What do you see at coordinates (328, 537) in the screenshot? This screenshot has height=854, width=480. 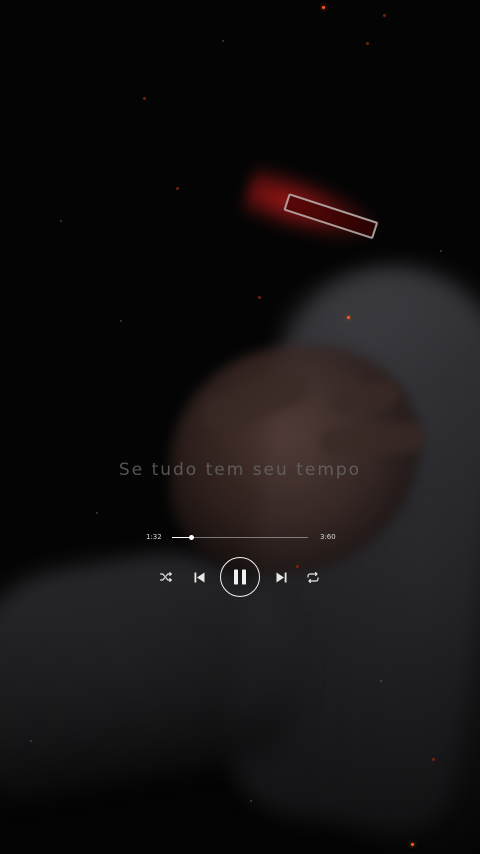 I see `total-time: 3:60` at bounding box center [328, 537].